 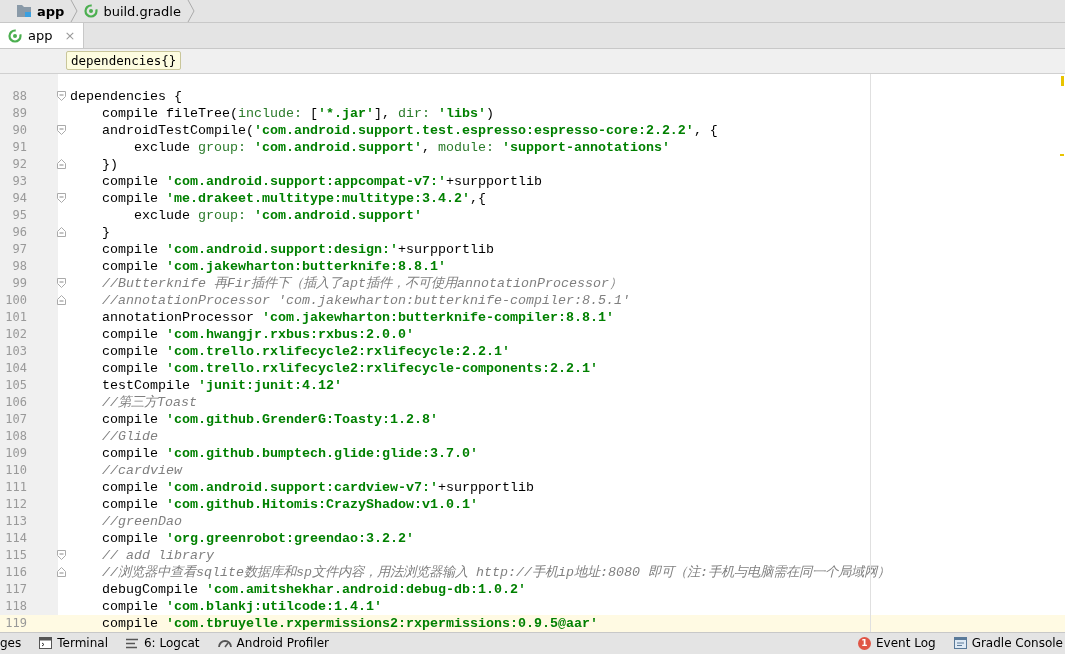 I want to click on line-number: 102, so click(x=15, y=334).